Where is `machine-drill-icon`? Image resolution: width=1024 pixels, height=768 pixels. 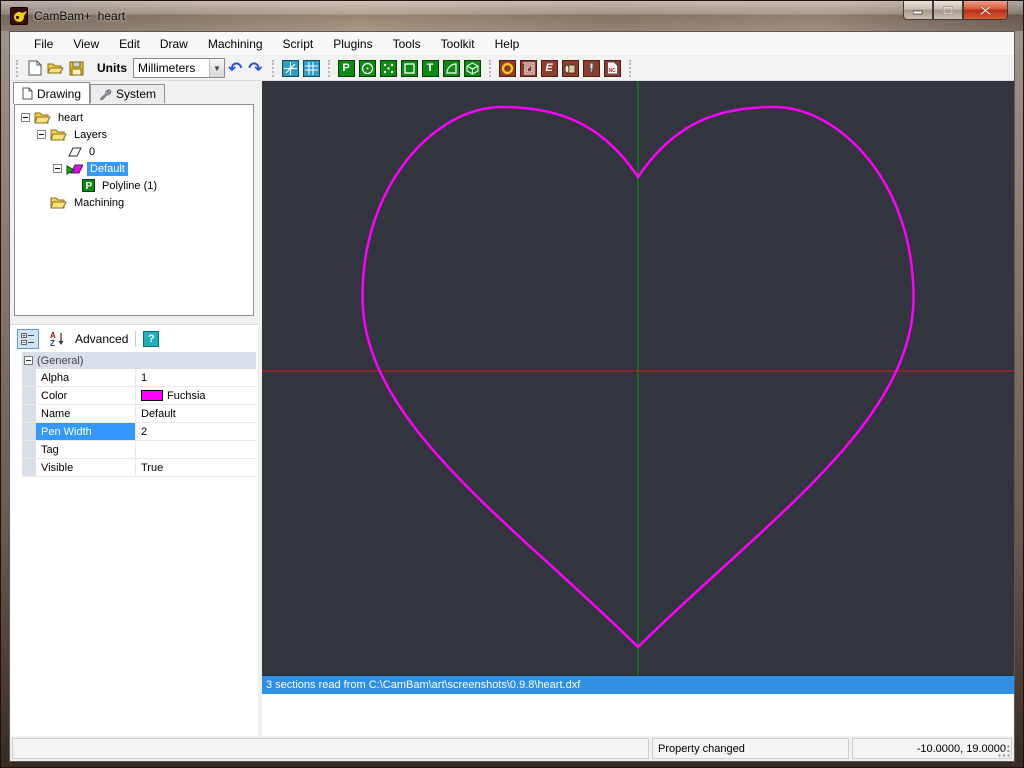
machine-drill-icon is located at coordinates (591, 68).